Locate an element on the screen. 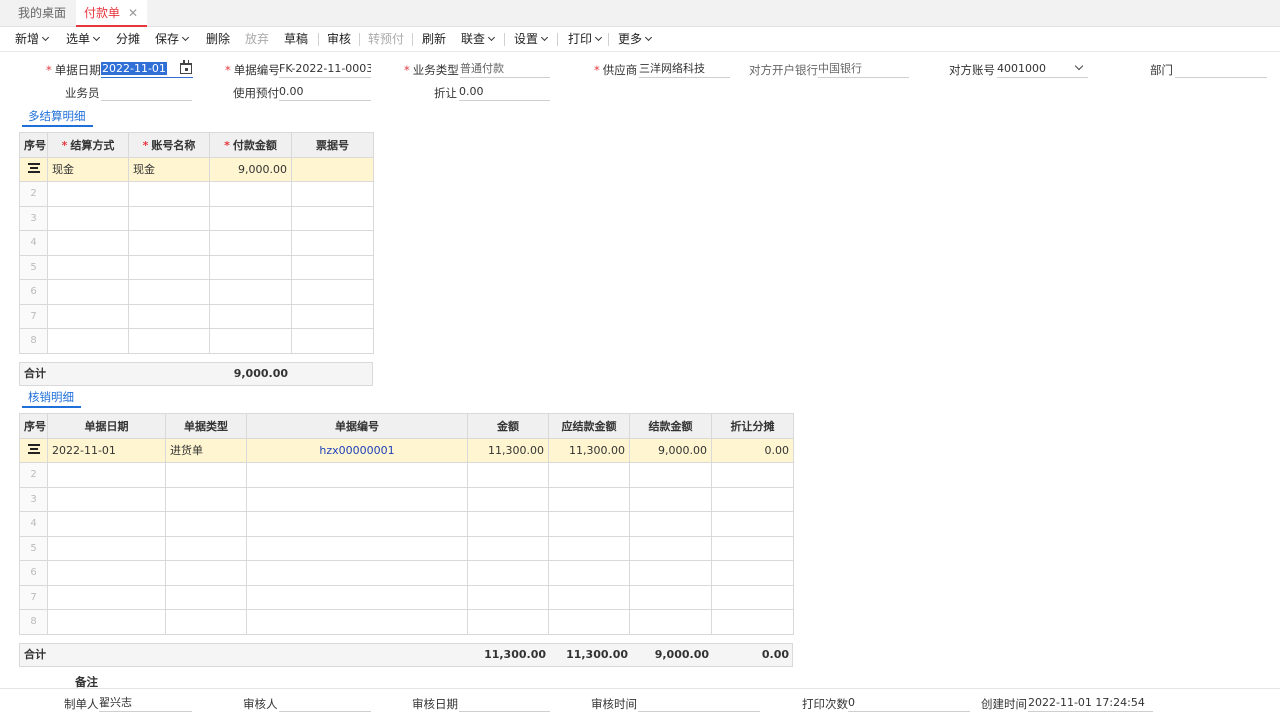  discount-field: 0.00 is located at coordinates (504, 92).